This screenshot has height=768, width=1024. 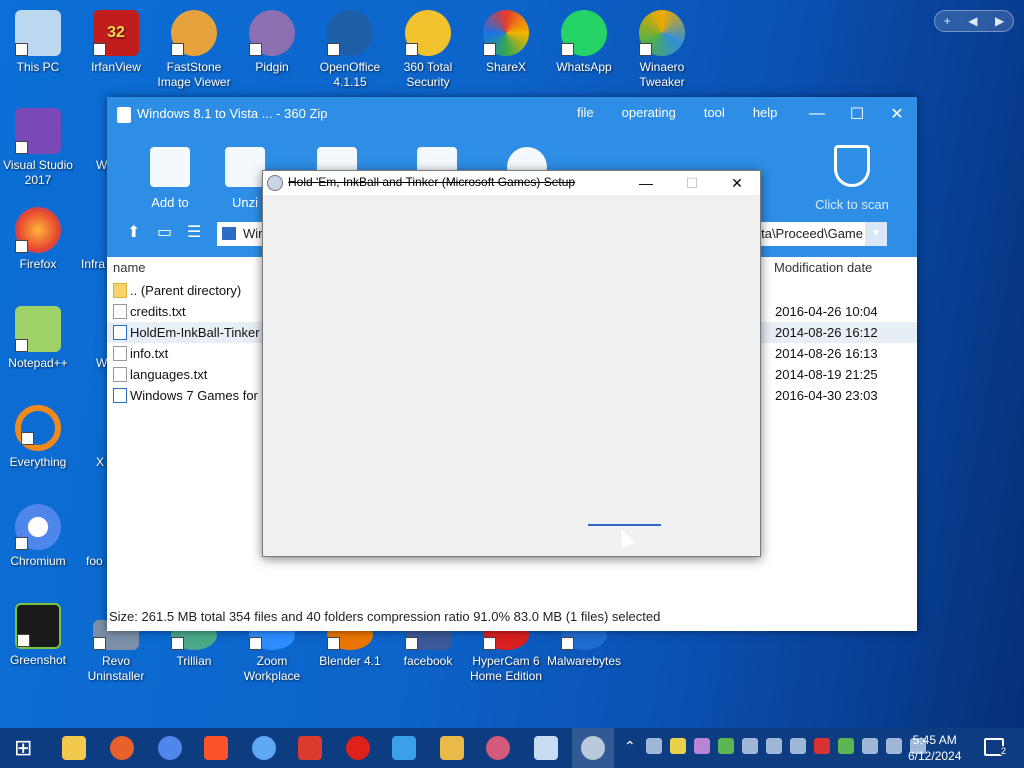 I want to click on desktop-icon-partial-w1: W, so click(x=93, y=140).